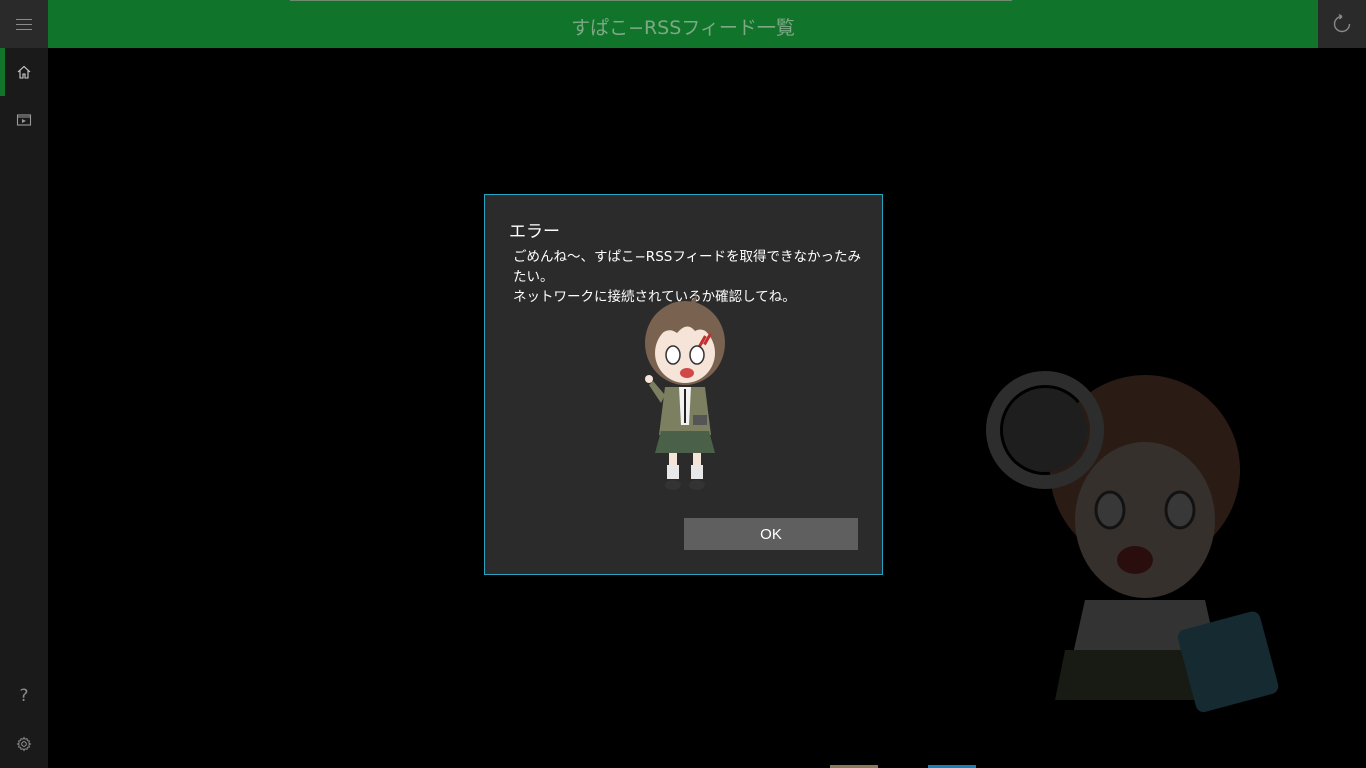 Image resolution: width=1366 pixels, height=768 pixels. Describe the element at coordinates (687, 267) in the screenshot. I see `dialog-message-line1: ごめんね〜、すぱこ−RSSフィードを取得できなかったみたい。` at that location.